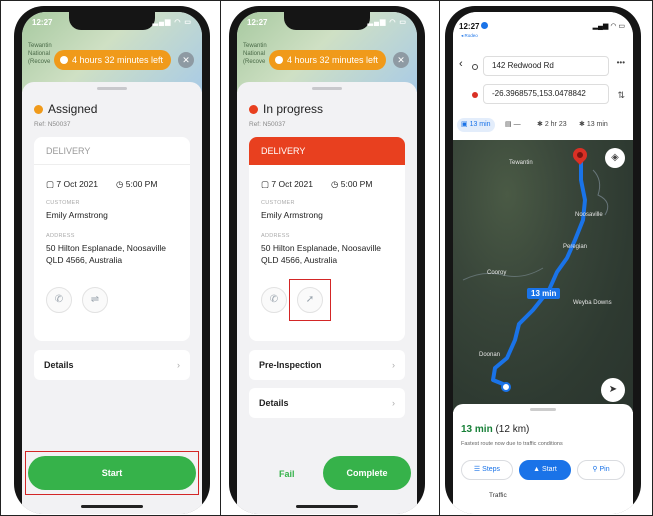 The image size is (653, 516). I want to click on layers-icon: ◈, so click(615, 158).